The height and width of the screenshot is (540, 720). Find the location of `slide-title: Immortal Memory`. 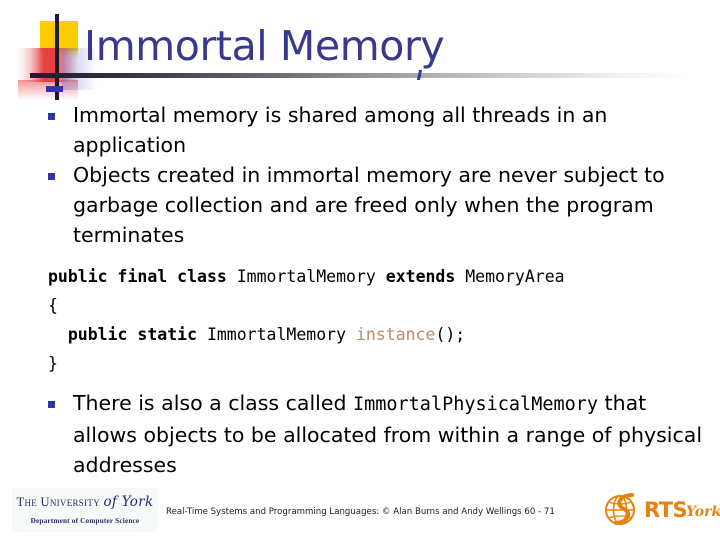

slide-title: Immortal Memory is located at coordinates (264, 46).